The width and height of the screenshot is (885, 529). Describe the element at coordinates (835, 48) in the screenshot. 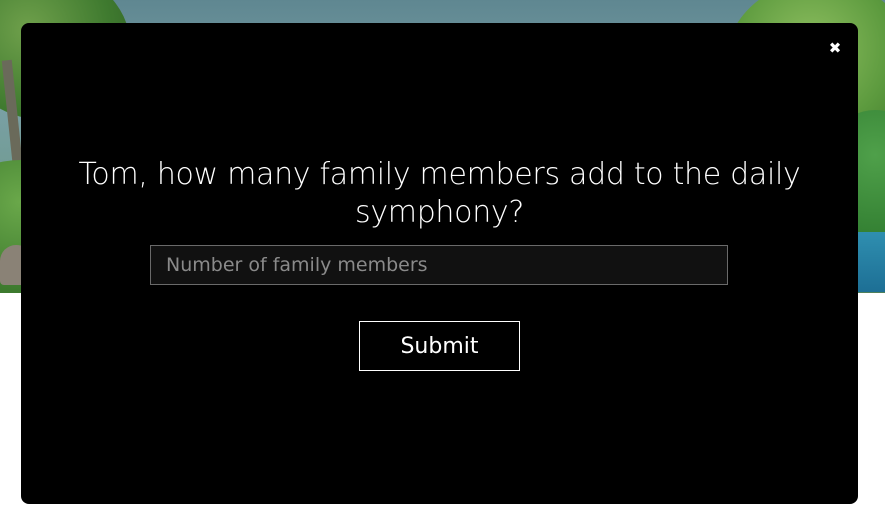

I see `close-icon: ✖` at that location.